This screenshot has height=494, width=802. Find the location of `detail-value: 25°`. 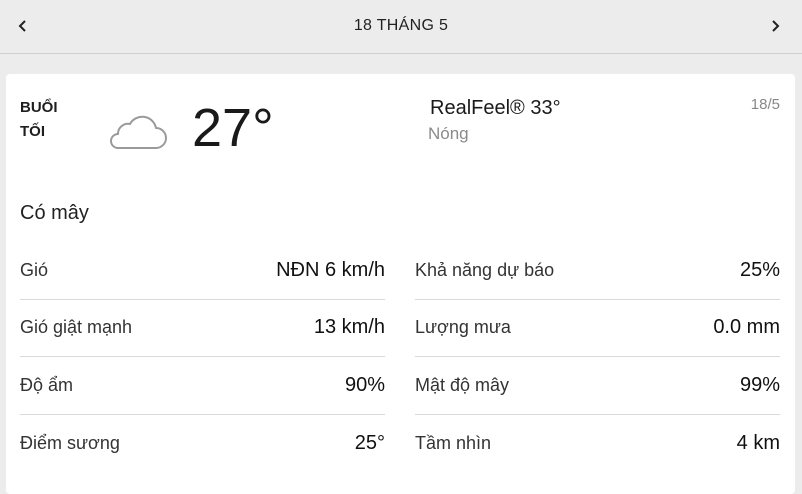

detail-value: 25° is located at coordinates (369, 442).